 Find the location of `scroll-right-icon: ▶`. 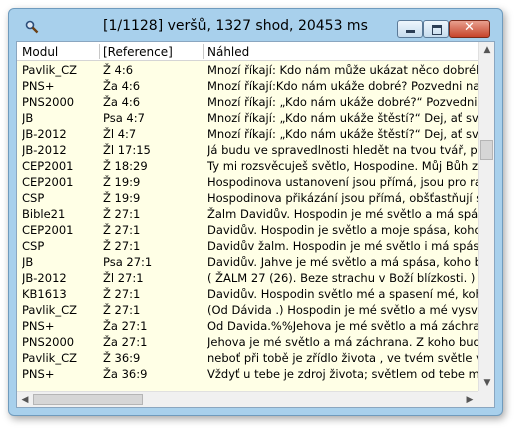

scroll-right-icon: ▶ is located at coordinates (470, 399).